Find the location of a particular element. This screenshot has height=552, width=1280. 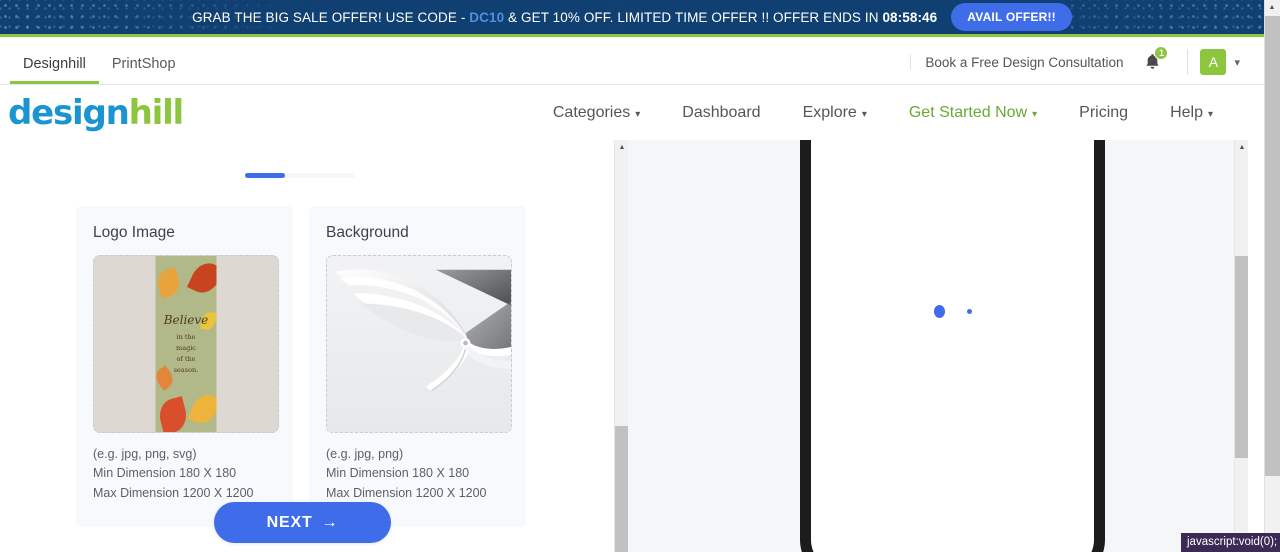

page-scrollbar-thumb is located at coordinates (1272, 246).